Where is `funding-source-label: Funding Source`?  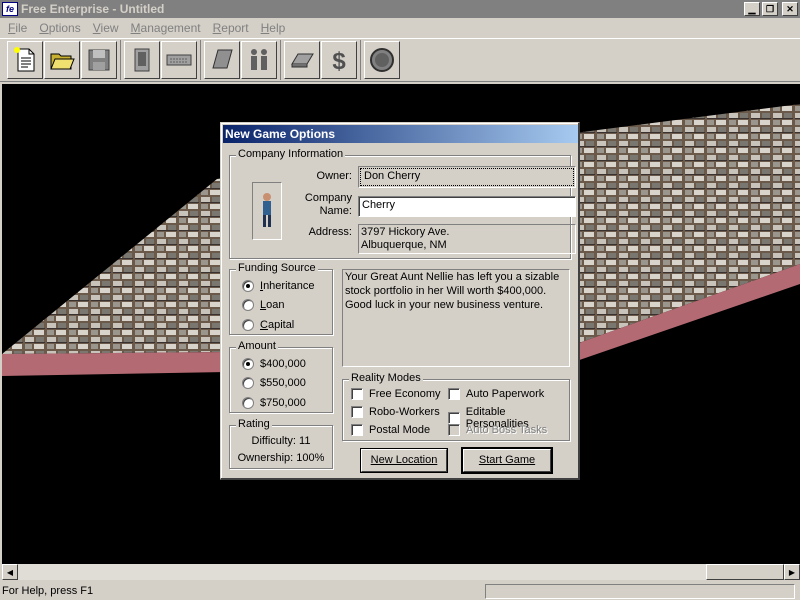
funding-source-label: Funding Source is located at coordinates (277, 268).